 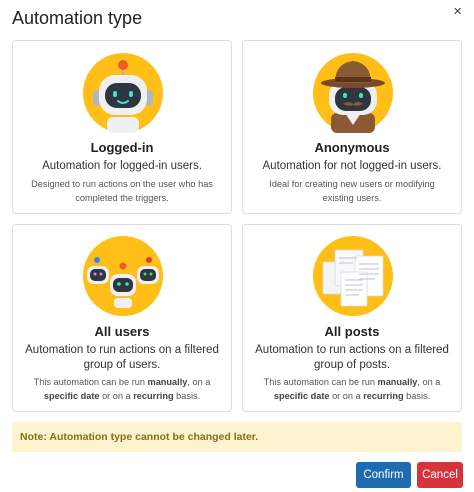 What do you see at coordinates (352, 166) in the screenshot?
I see `card-subtitle: Automation for not logged-in users.` at bounding box center [352, 166].